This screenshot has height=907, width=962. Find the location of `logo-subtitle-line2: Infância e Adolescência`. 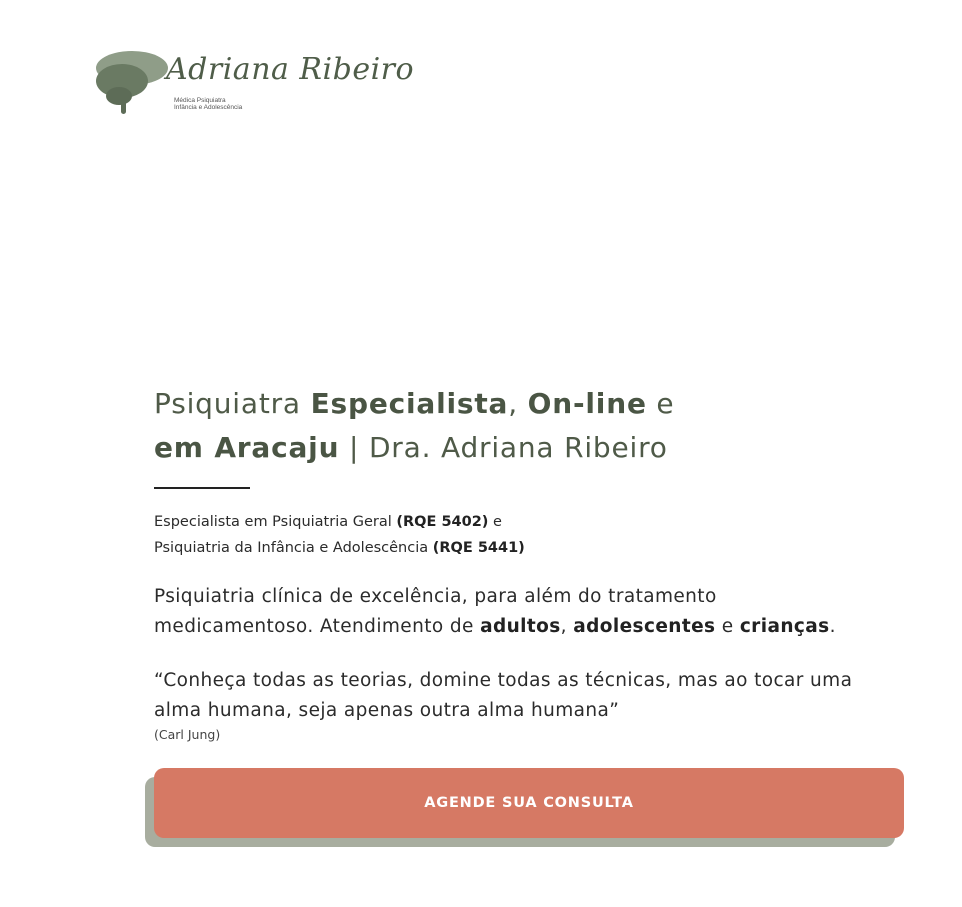

logo-subtitle-line2: Infância e Adolescência is located at coordinates (208, 107).